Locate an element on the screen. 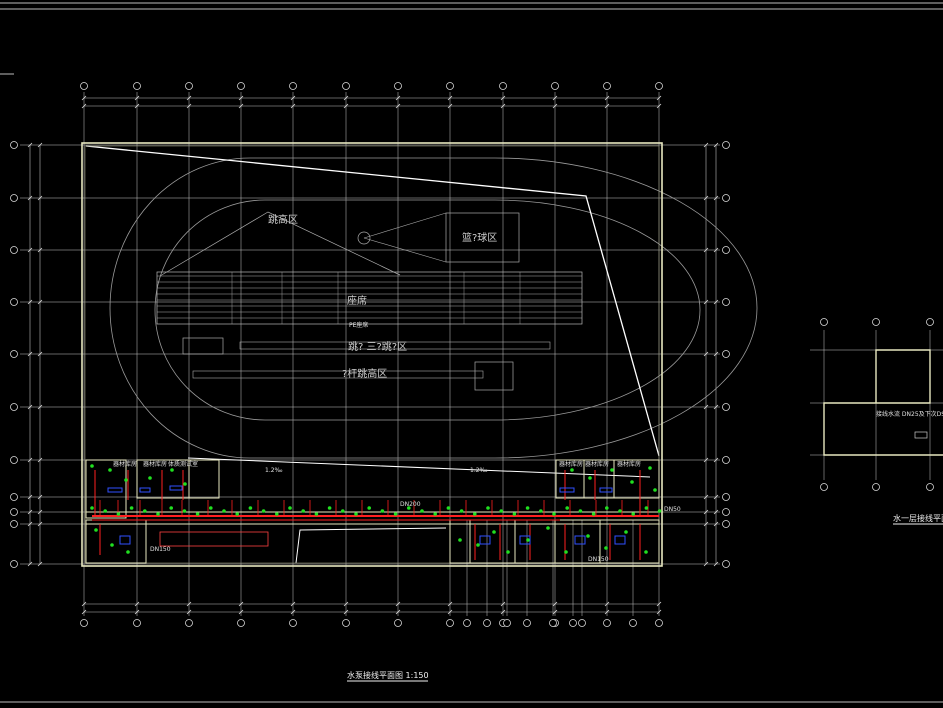 This screenshot has width=943, height=708. drawing-title: 水泵接线平面图 1:150 is located at coordinates (388, 675).